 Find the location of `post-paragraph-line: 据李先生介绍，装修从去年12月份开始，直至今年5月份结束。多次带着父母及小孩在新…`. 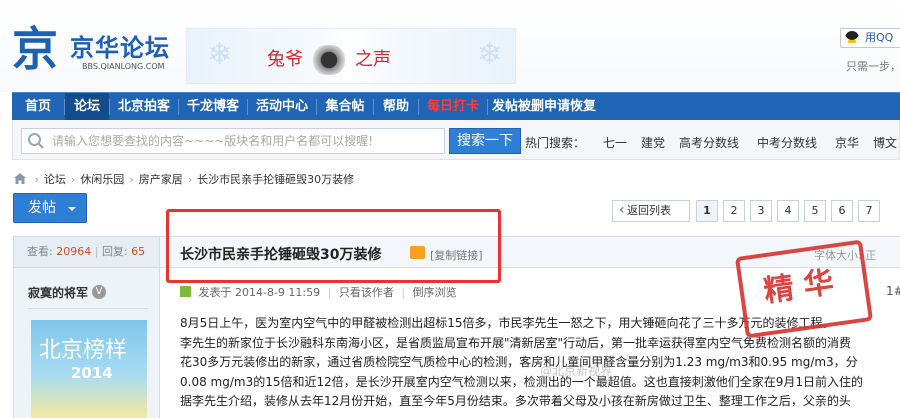

post-paragraph-line: 据李先生介绍，装修从去年12月份开始，直至今年5月份结束。多次带着父母及小孩在新… is located at coordinates (515, 401).